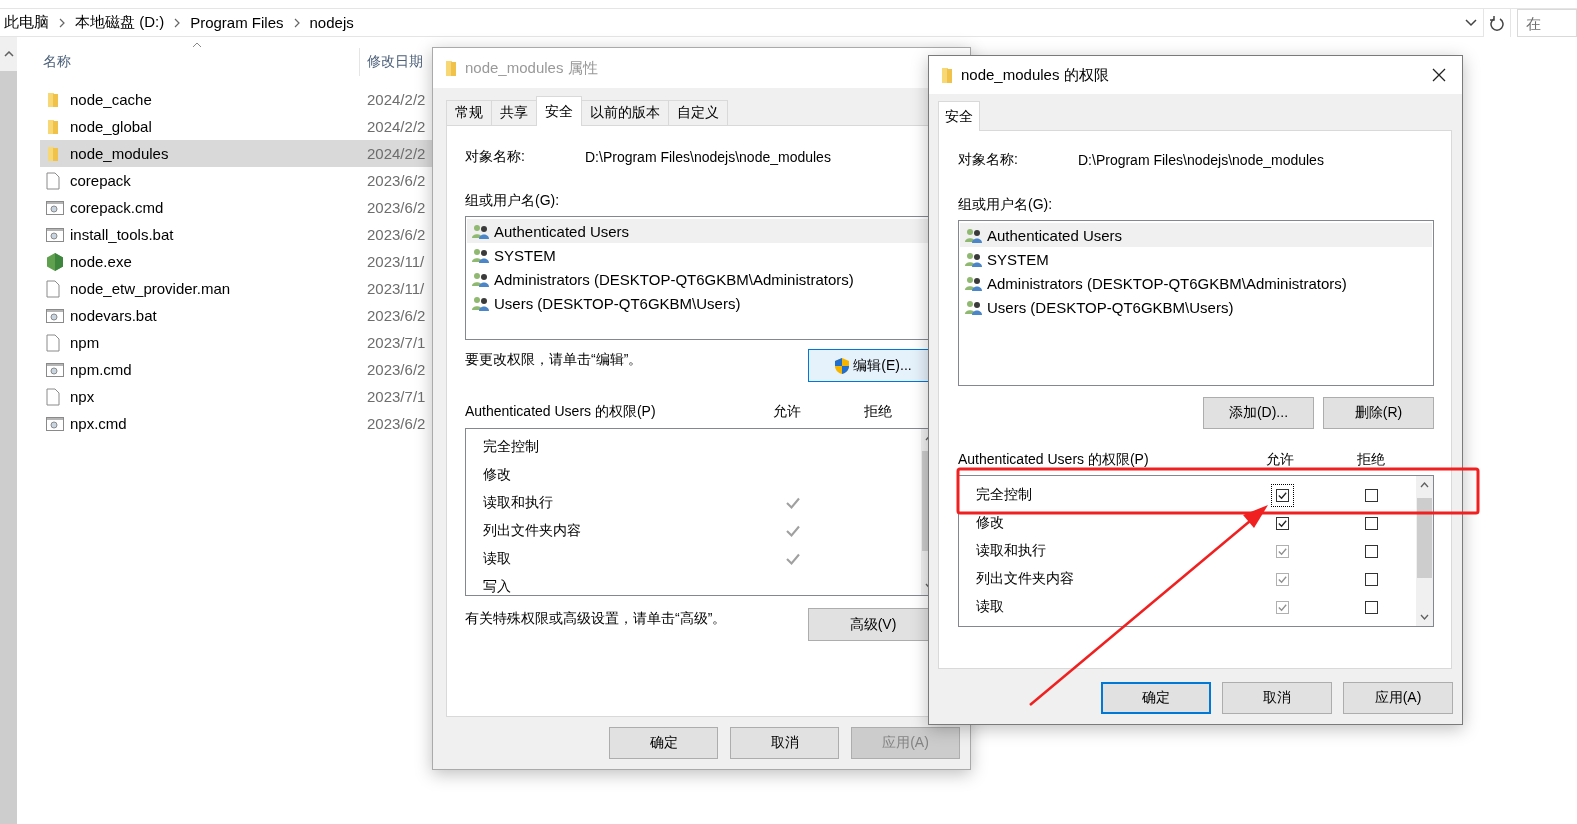 Image resolution: width=1577 pixels, height=824 pixels. Describe the element at coordinates (331, 22) in the screenshot. I see `breadcrumb-item: nodejs` at that location.